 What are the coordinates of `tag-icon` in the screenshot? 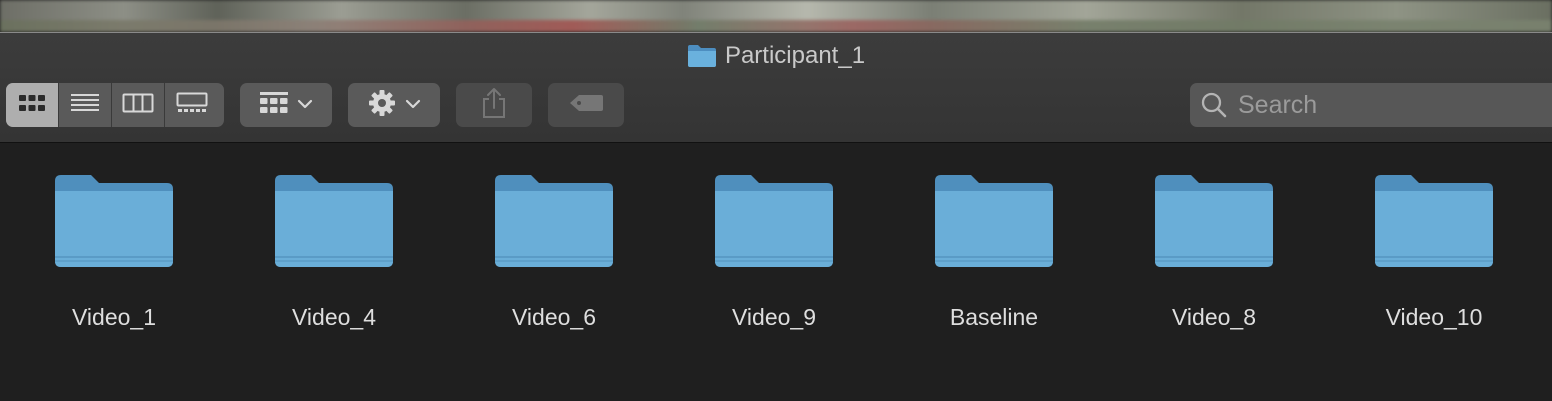 It's located at (586, 105).